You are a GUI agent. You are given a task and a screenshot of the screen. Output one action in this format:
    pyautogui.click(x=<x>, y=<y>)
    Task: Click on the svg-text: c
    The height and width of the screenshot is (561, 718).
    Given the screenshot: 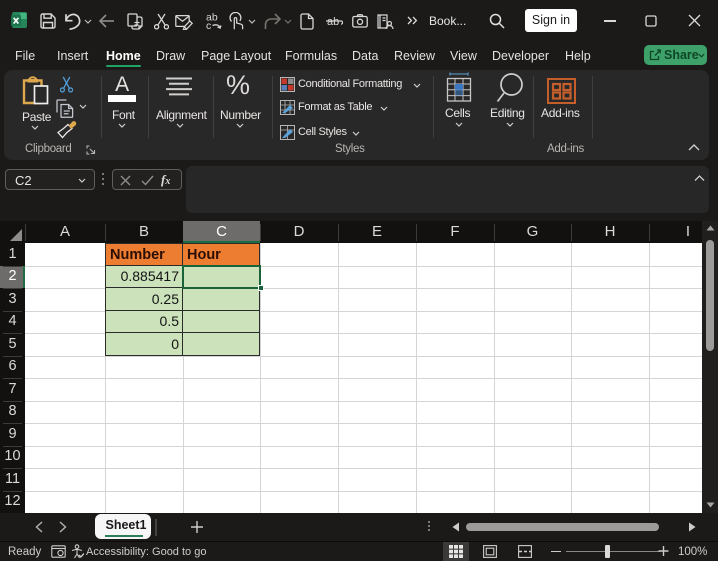 What is the action you would take?
    pyautogui.click(x=208, y=25)
    